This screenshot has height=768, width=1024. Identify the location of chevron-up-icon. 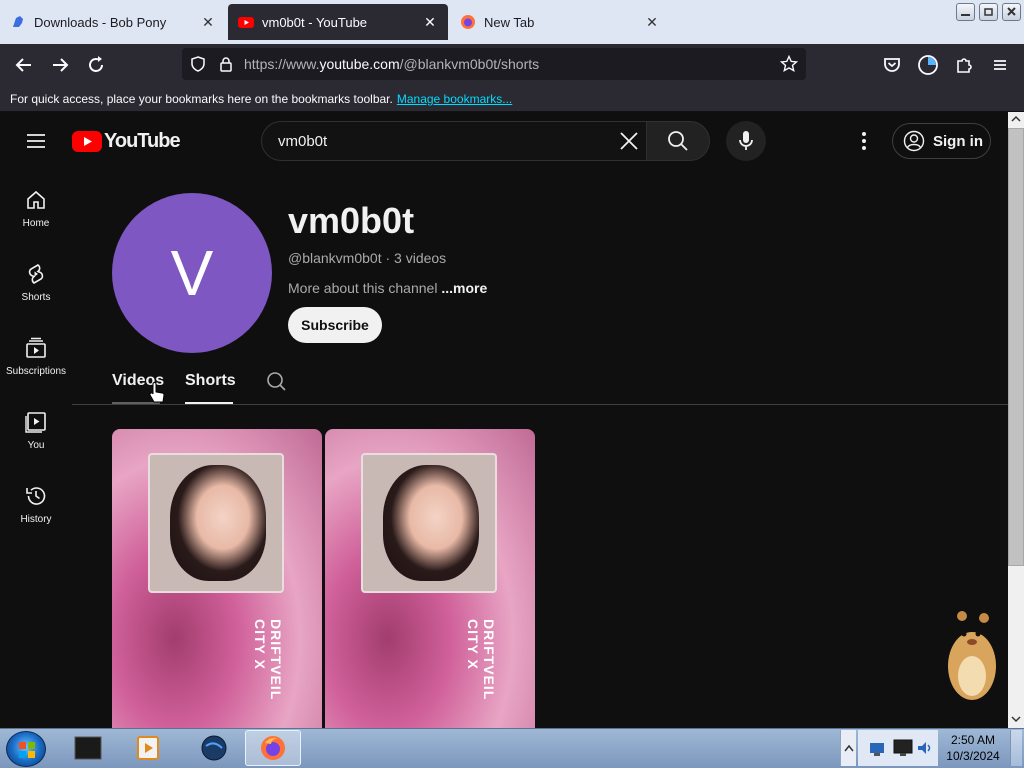
(849, 748).